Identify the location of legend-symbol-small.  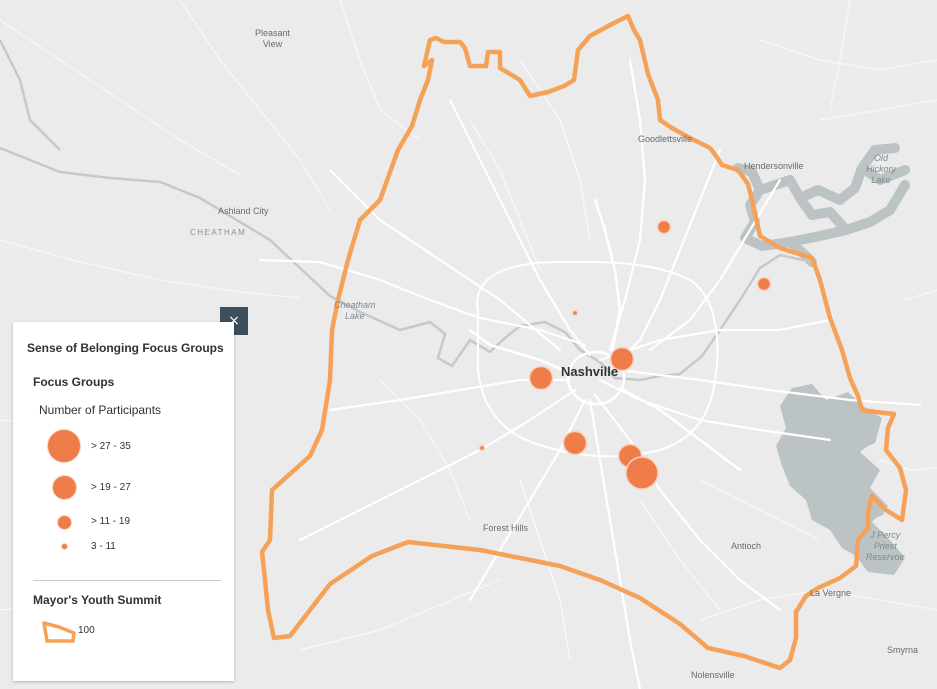
(64, 522).